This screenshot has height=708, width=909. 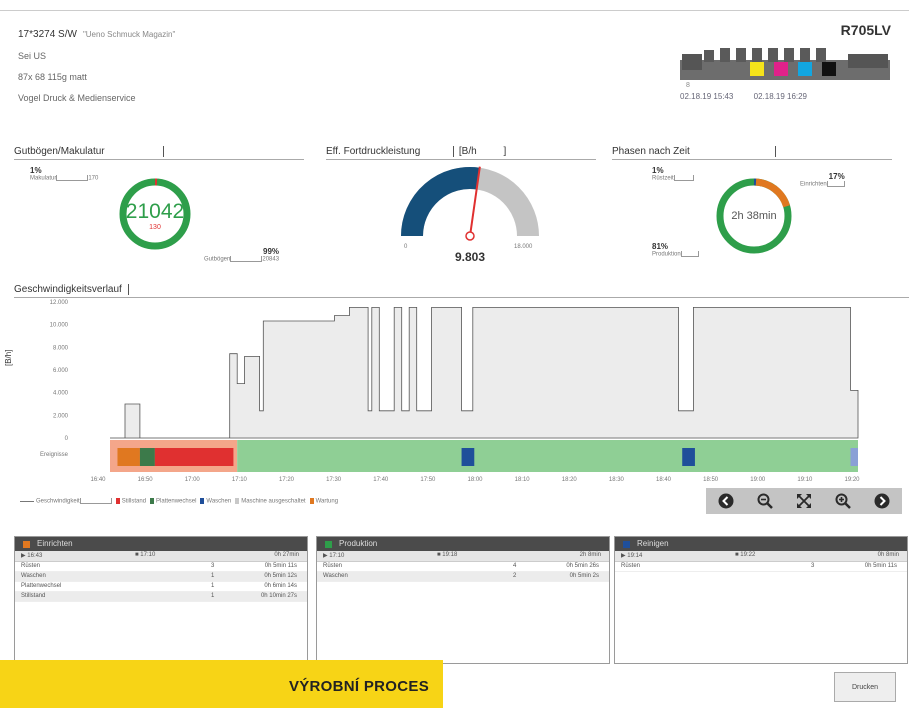 I want to click on panel-row: Waschen 1 0h 5min 12s, so click(x=161, y=577).